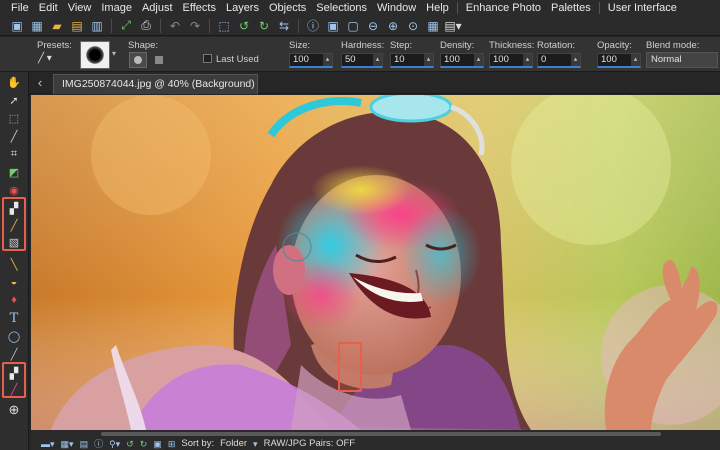  I want to click on menu-selections: Selections, so click(341, 8).